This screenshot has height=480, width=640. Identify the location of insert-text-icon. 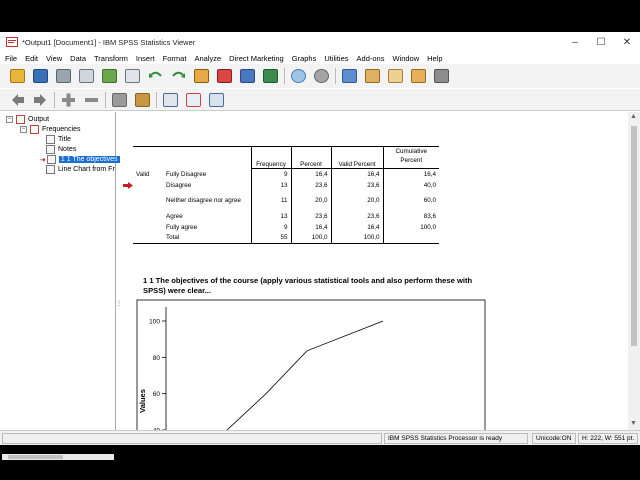
(216, 100).